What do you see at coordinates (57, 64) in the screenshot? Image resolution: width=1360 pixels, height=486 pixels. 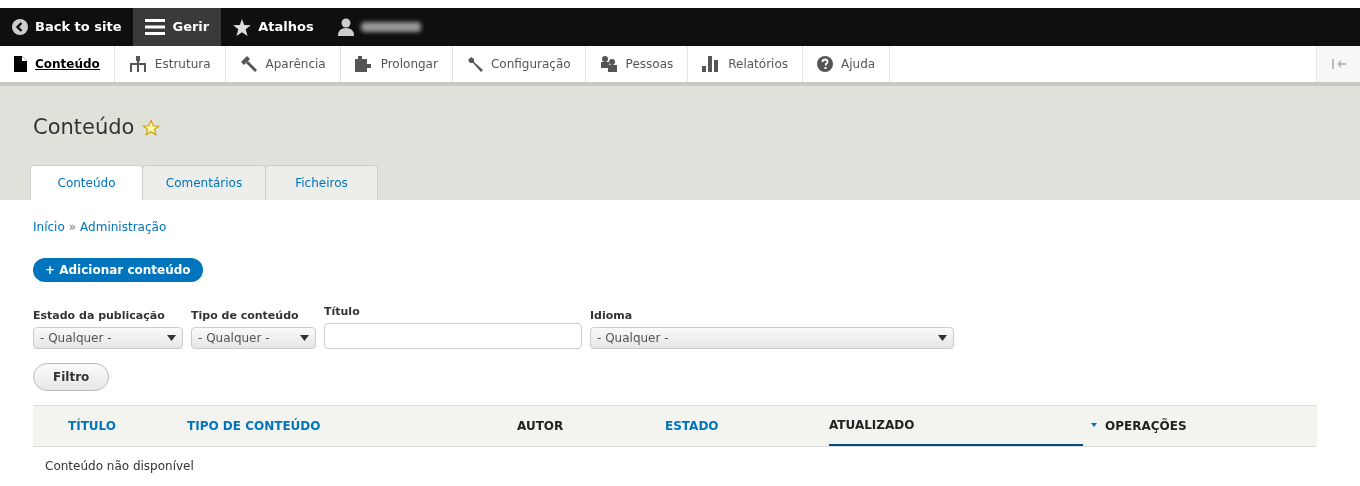 I see `admin-menu-item: Conteúdo` at bounding box center [57, 64].